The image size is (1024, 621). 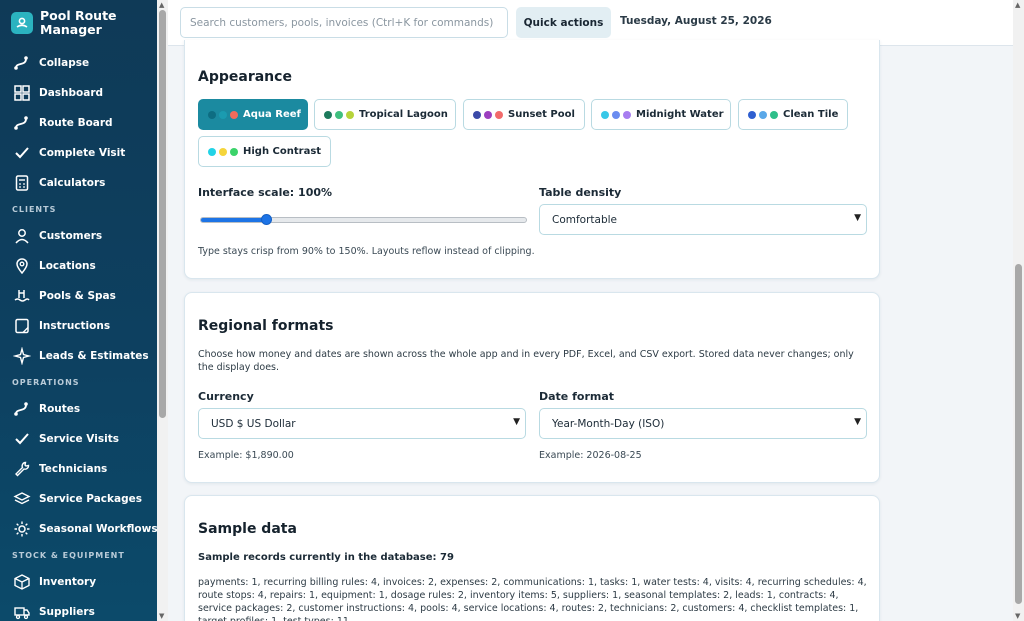 I want to click on sidebar-item-suppliers: Suppliers, so click(x=78, y=609).